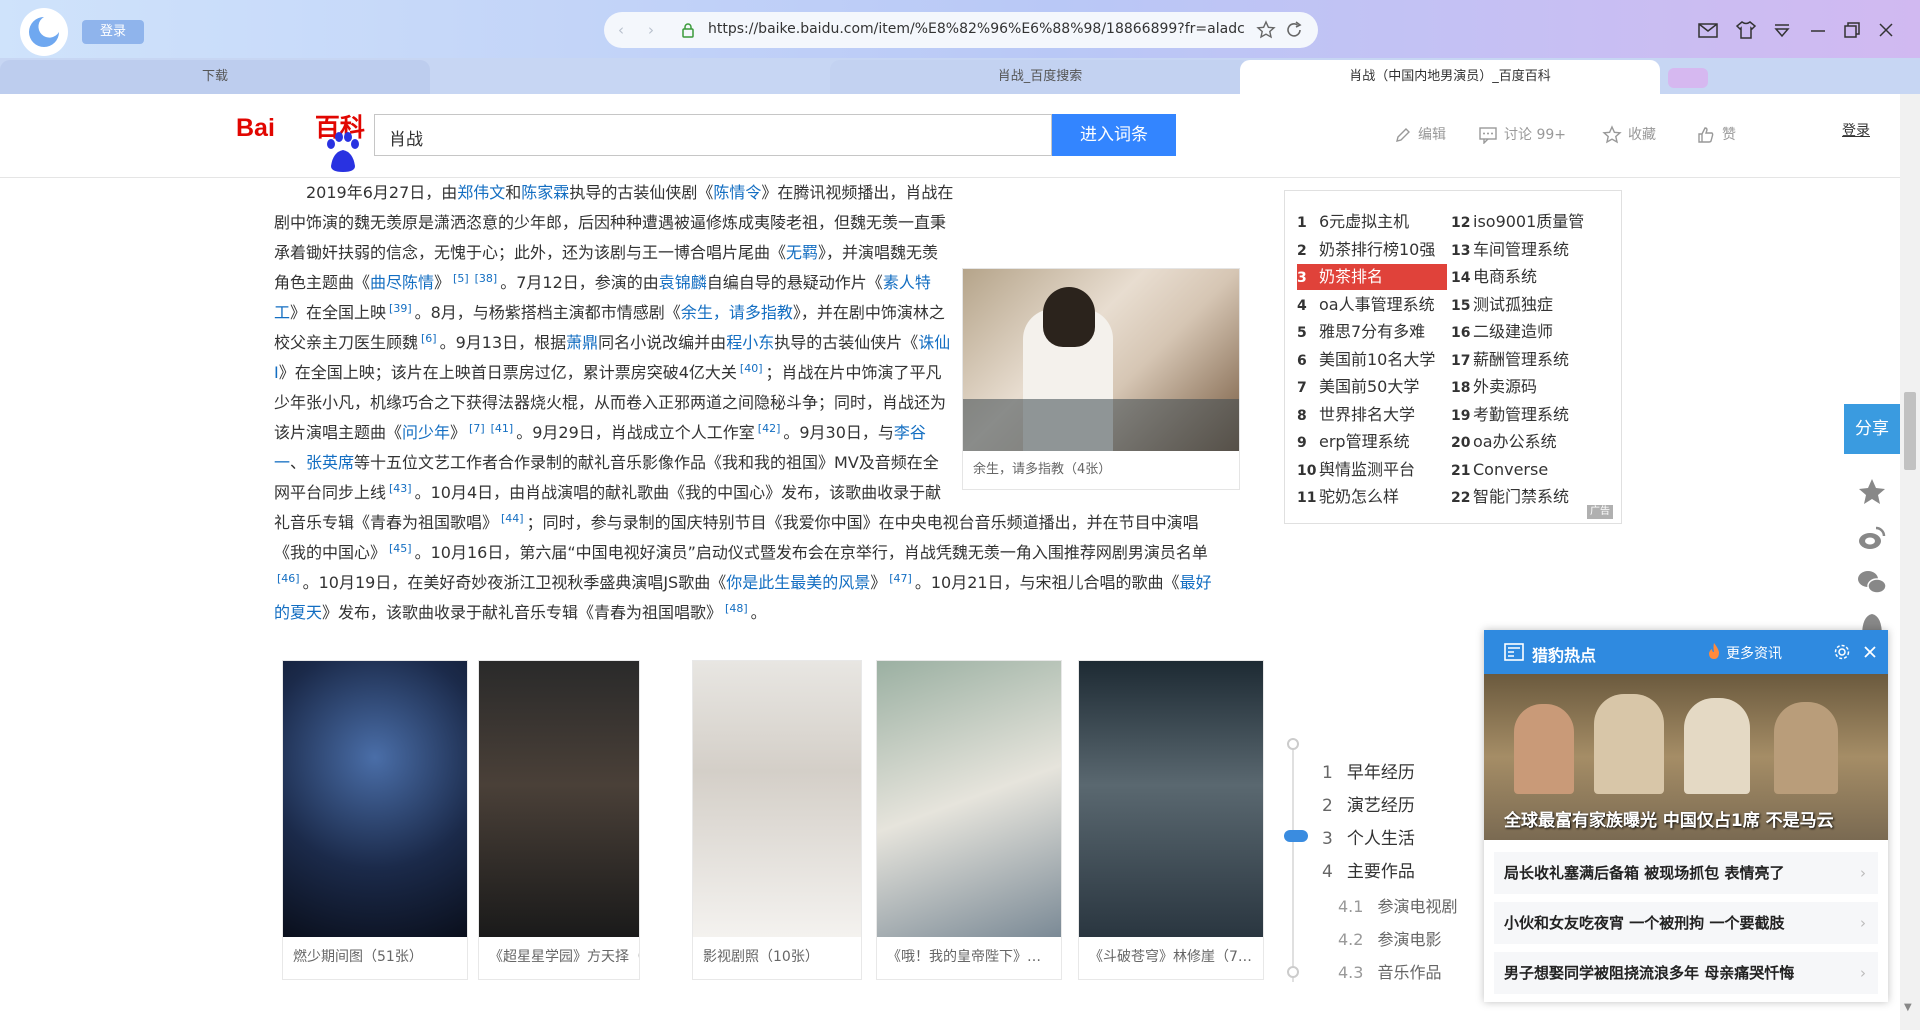  Describe the element at coordinates (1531, 222) in the screenshot. I see `ranking-item: 12 iso9001质量管` at that location.